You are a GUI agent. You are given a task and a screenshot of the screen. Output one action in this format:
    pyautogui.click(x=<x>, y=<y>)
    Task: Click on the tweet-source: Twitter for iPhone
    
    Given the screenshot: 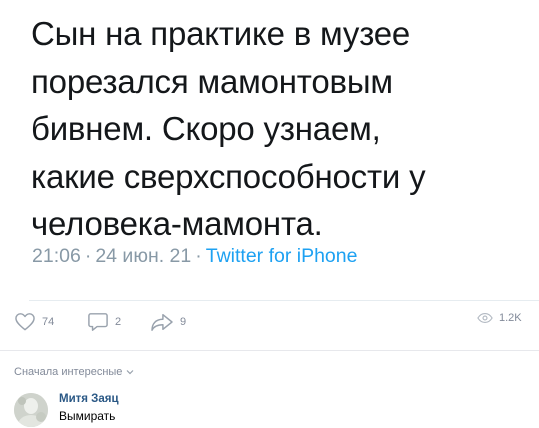 What is the action you would take?
    pyautogui.click(x=281, y=256)
    